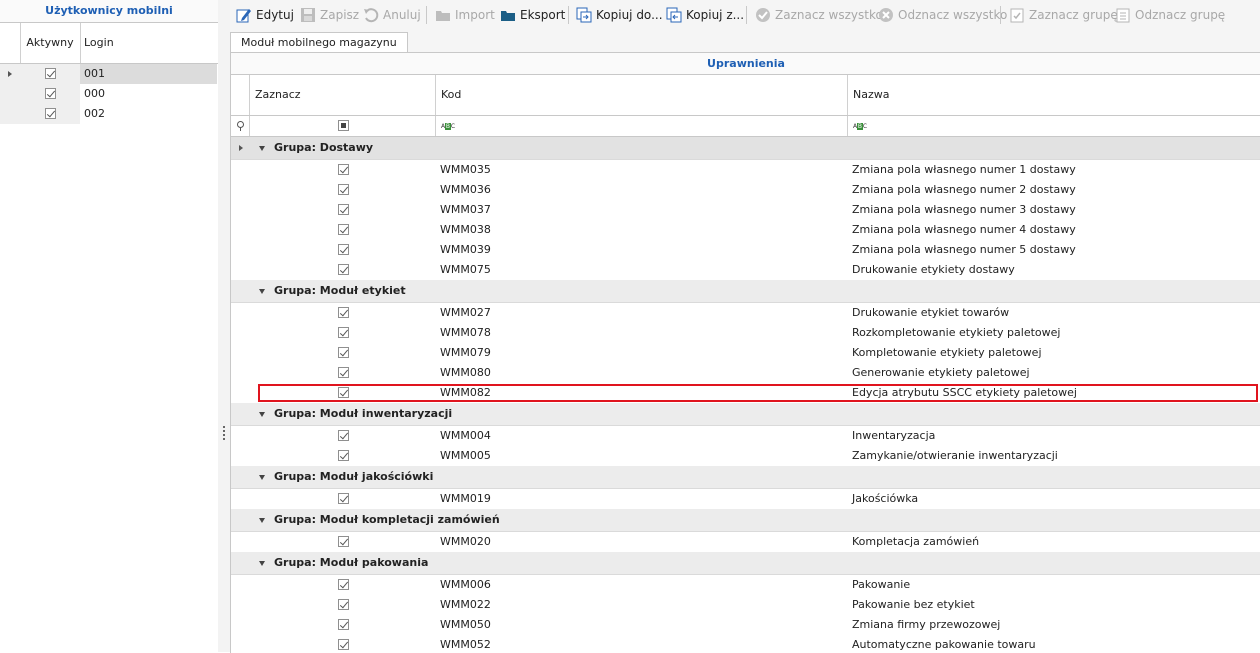 Image resolution: width=1260 pixels, height=653 pixels. What do you see at coordinates (465, 498) in the screenshot?
I see `permission-code: WMM019` at bounding box center [465, 498].